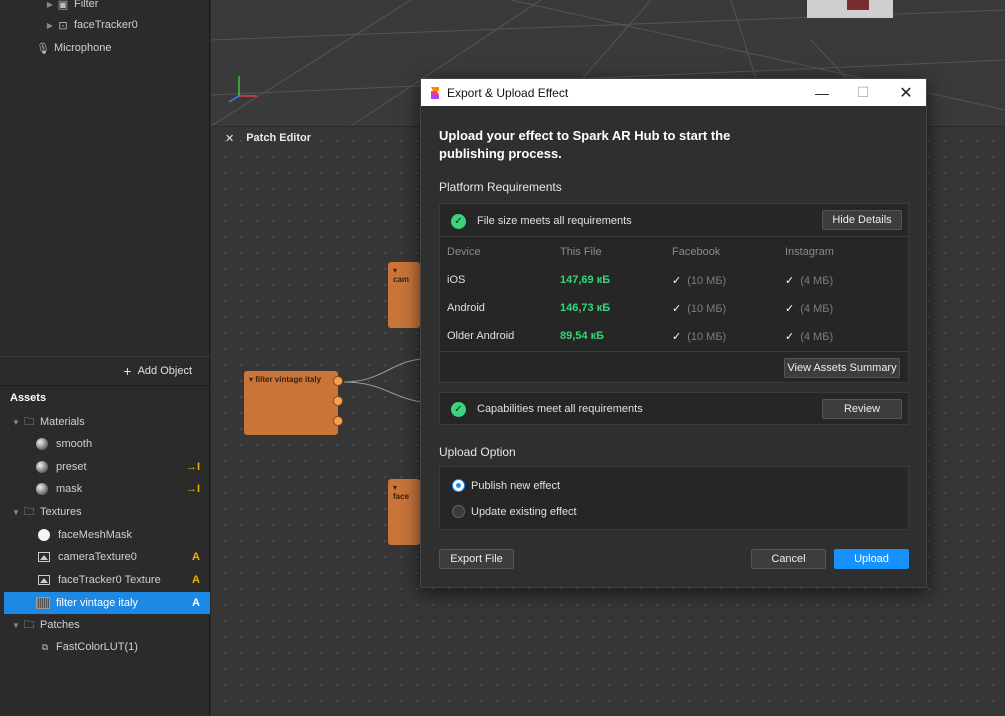 The height and width of the screenshot is (716, 1005). What do you see at coordinates (123, 467) in the screenshot?
I see `asset-item-preset: preset →I` at bounding box center [123, 467].